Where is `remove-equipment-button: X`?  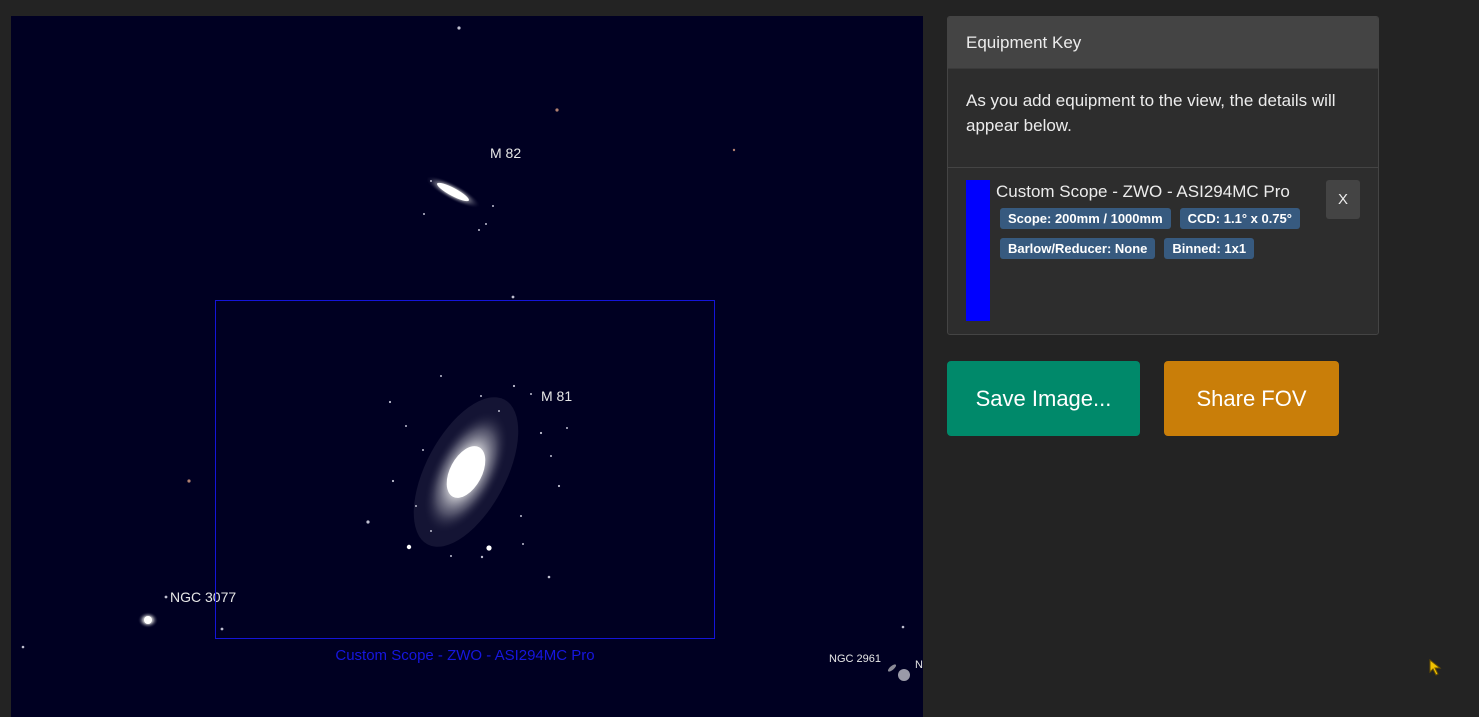 remove-equipment-button: X is located at coordinates (1343, 199).